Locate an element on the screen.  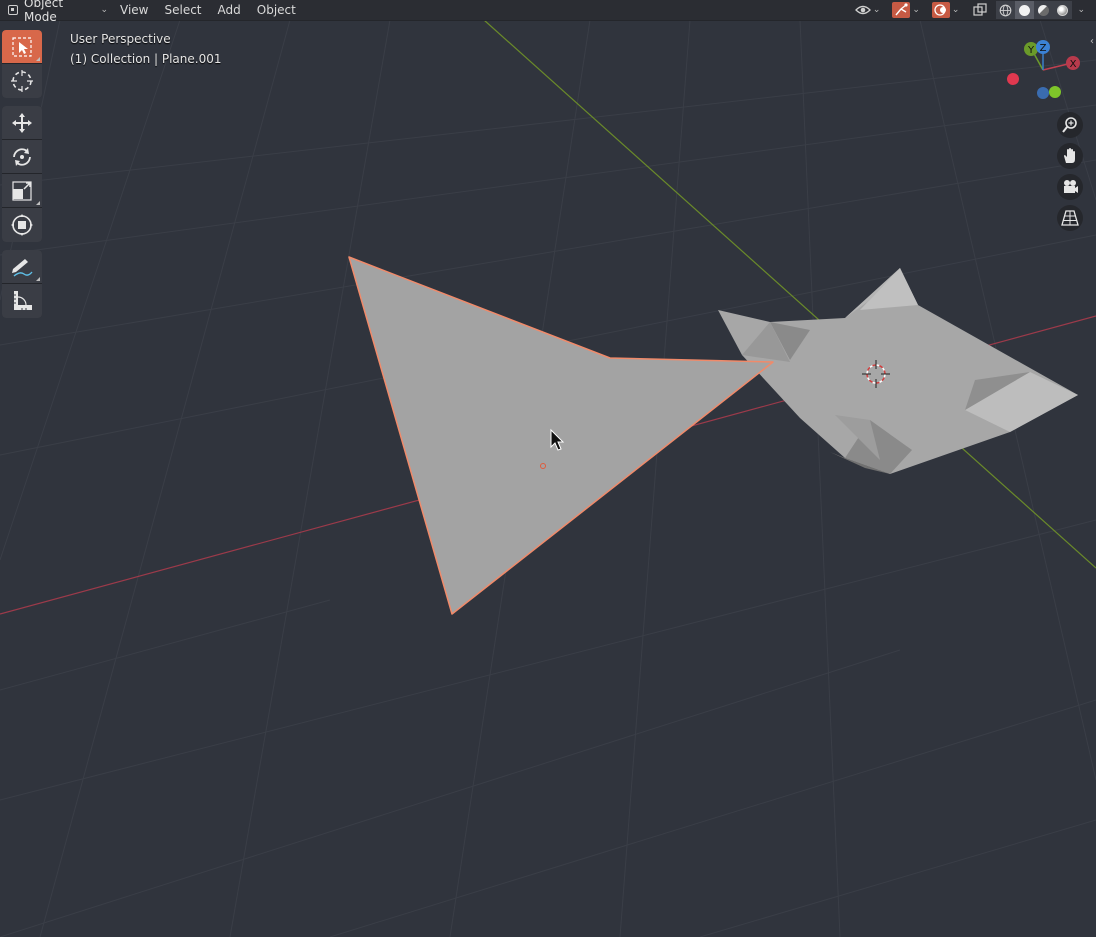
tool-scale is located at coordinates (22, 191).